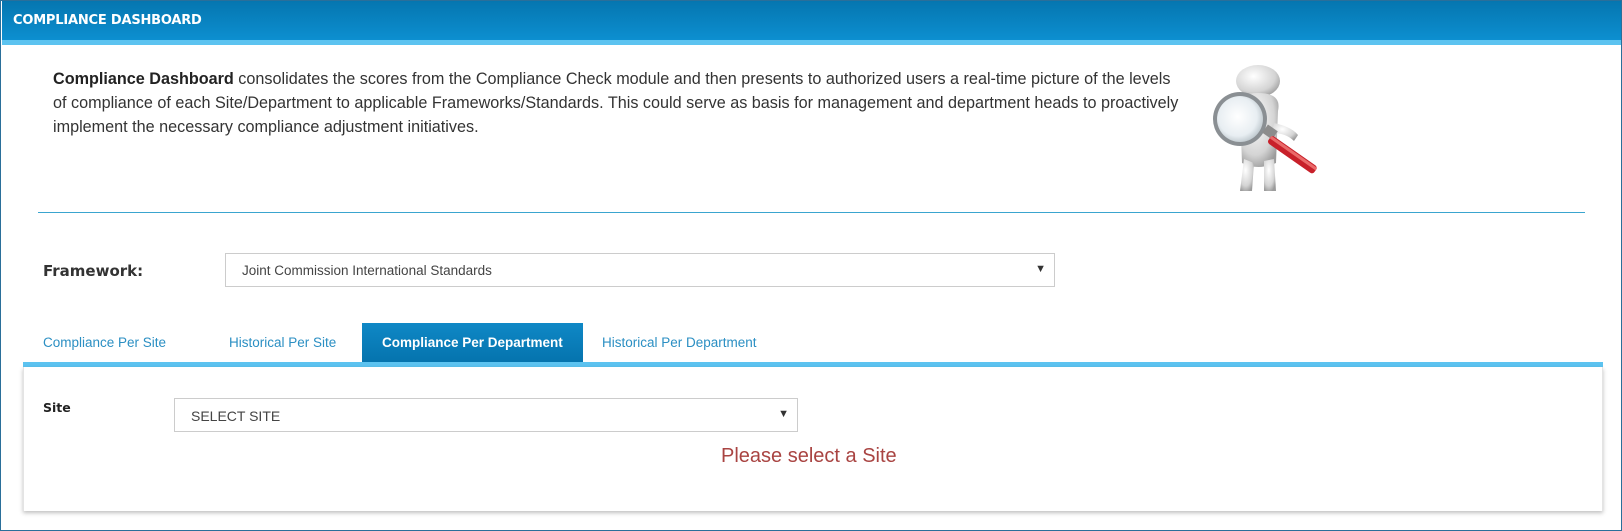 The image size is (1622, 531). What do you see at coordinates (236, 416) in the screenshot?
I see `site-select-value: SELECT SITE` at bounding box center [236, 416].